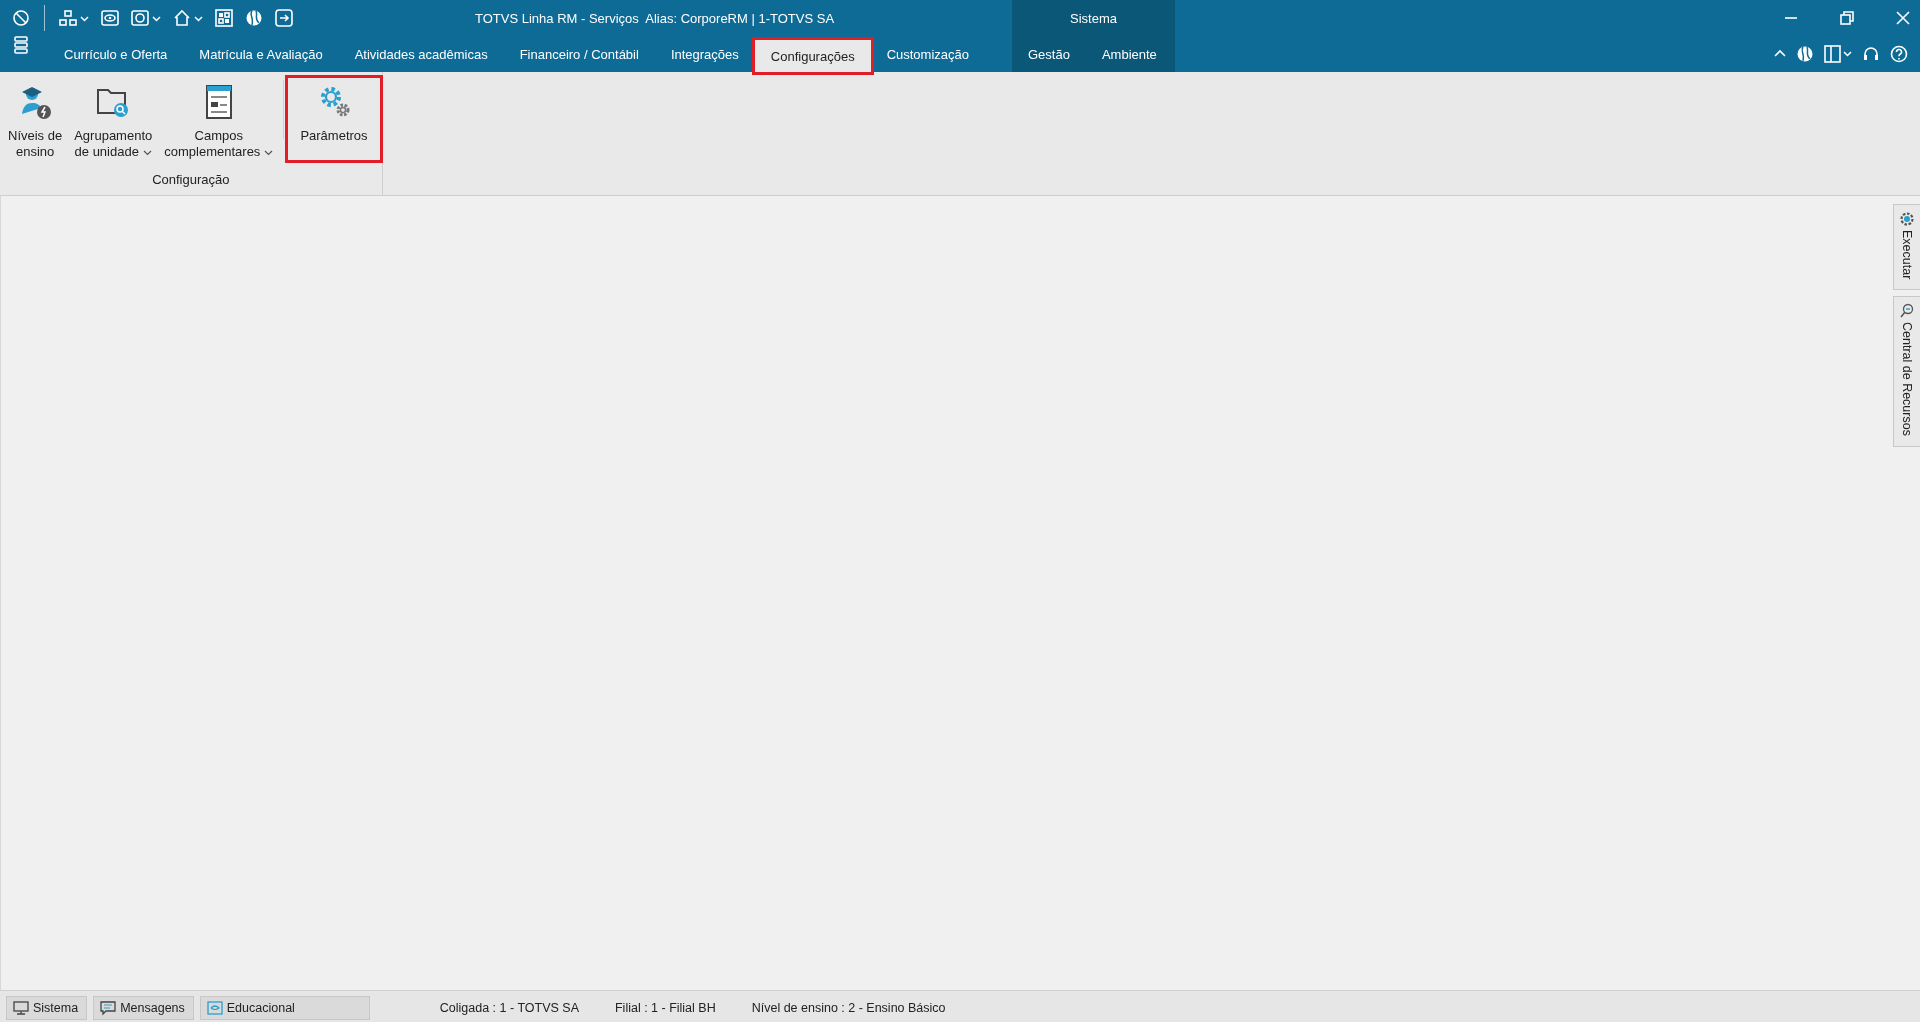 The image size is (1920, 1022). Describe the element at coordinates (1903, 18) in the screenshot. I see `close-icon` at that location.